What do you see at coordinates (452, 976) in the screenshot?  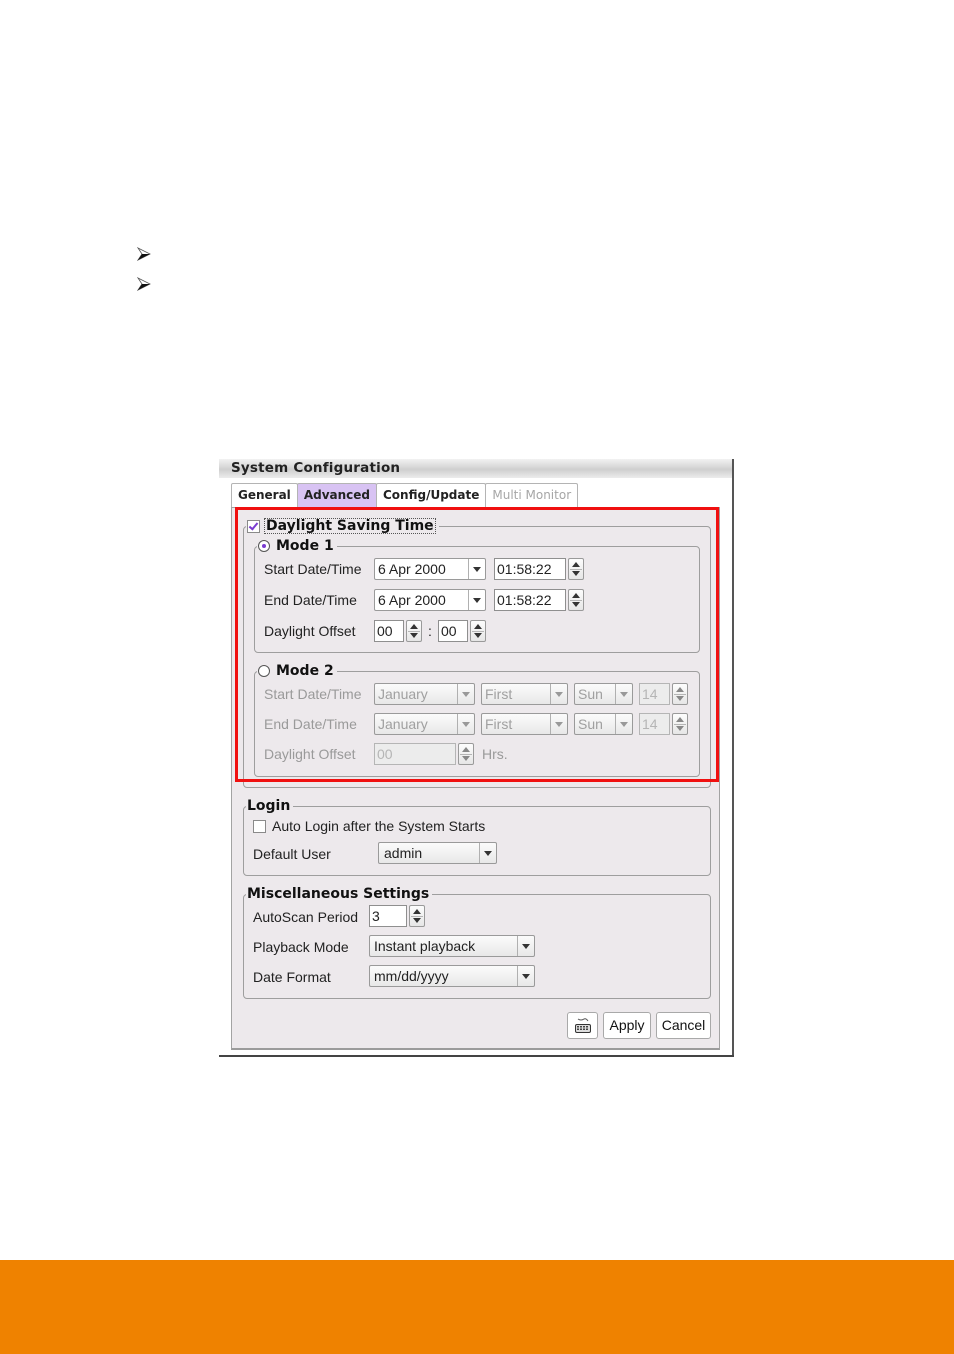 I see `date-format-dropdown: mm/dd/yyyy` at bounding box center [452, 976].